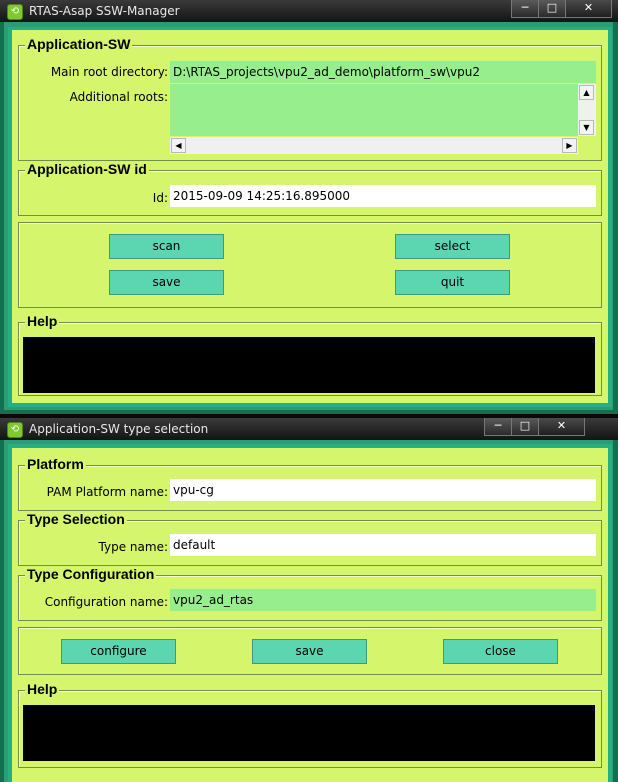 The height and width of the screenshot is (782, 618). Describe the element at coordinates (104, 11) in the screenshot. I see `window-title: RTAS-Asap SSW-Manager` at that location.